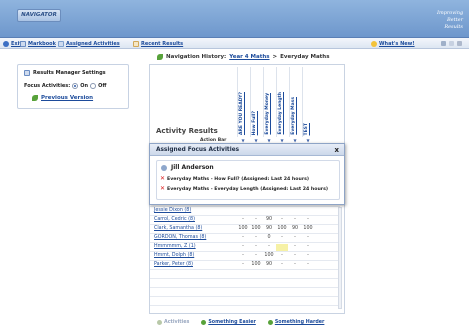 This screenshot has width=469, height=329. What do you see at coordinates (62, 98) in the screenshot?
I see `previous-version-link: Previous Version` at bounding box center [62, 98].